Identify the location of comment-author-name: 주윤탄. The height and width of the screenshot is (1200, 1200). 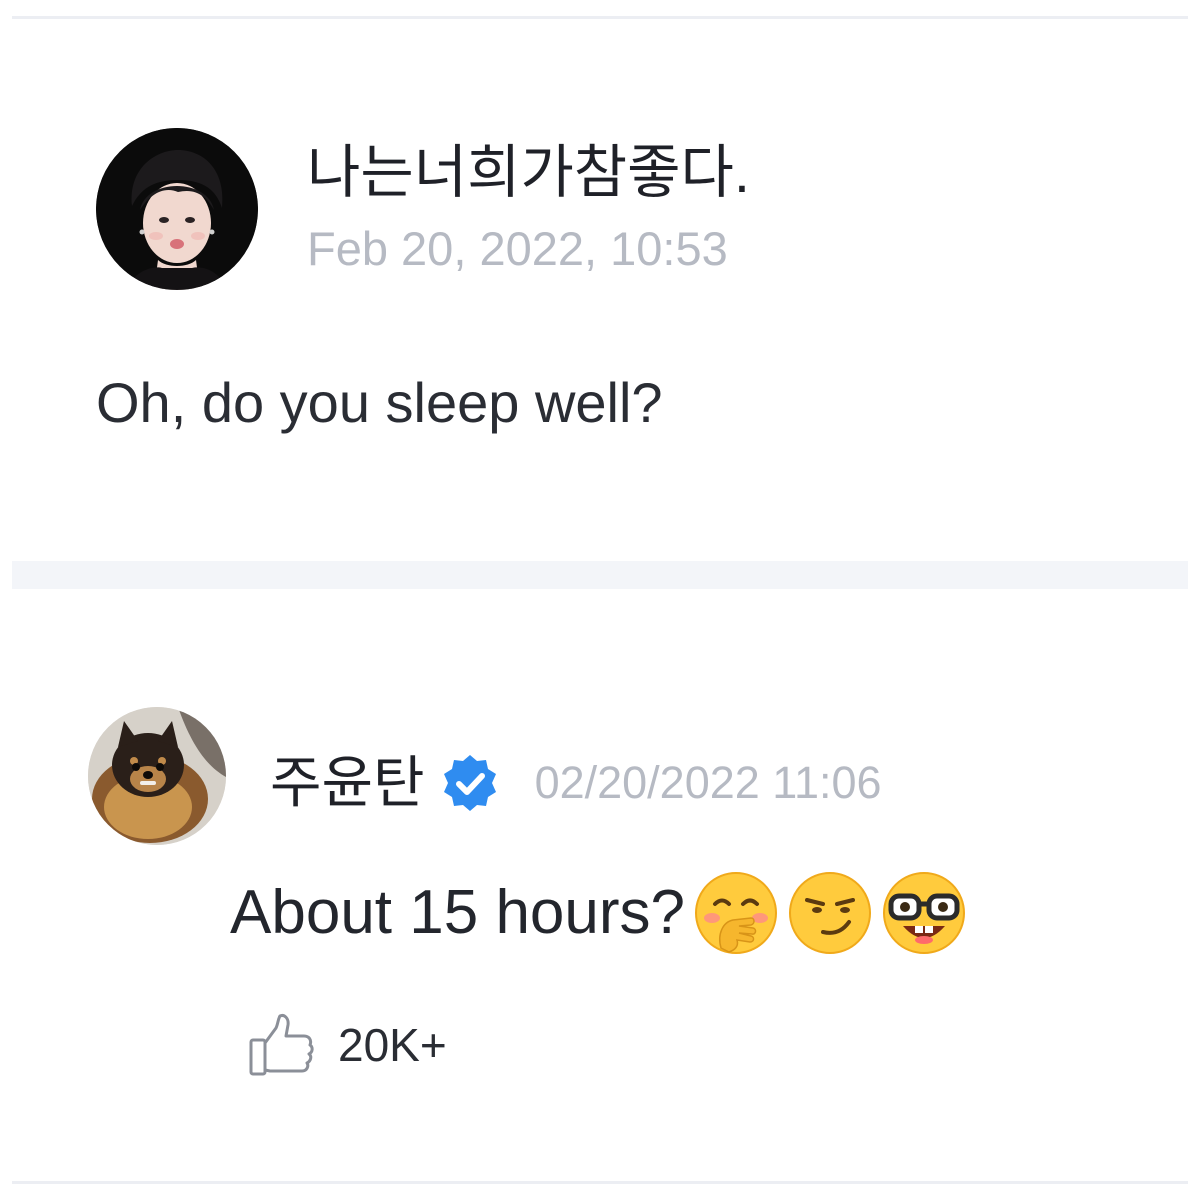
(347, 783).